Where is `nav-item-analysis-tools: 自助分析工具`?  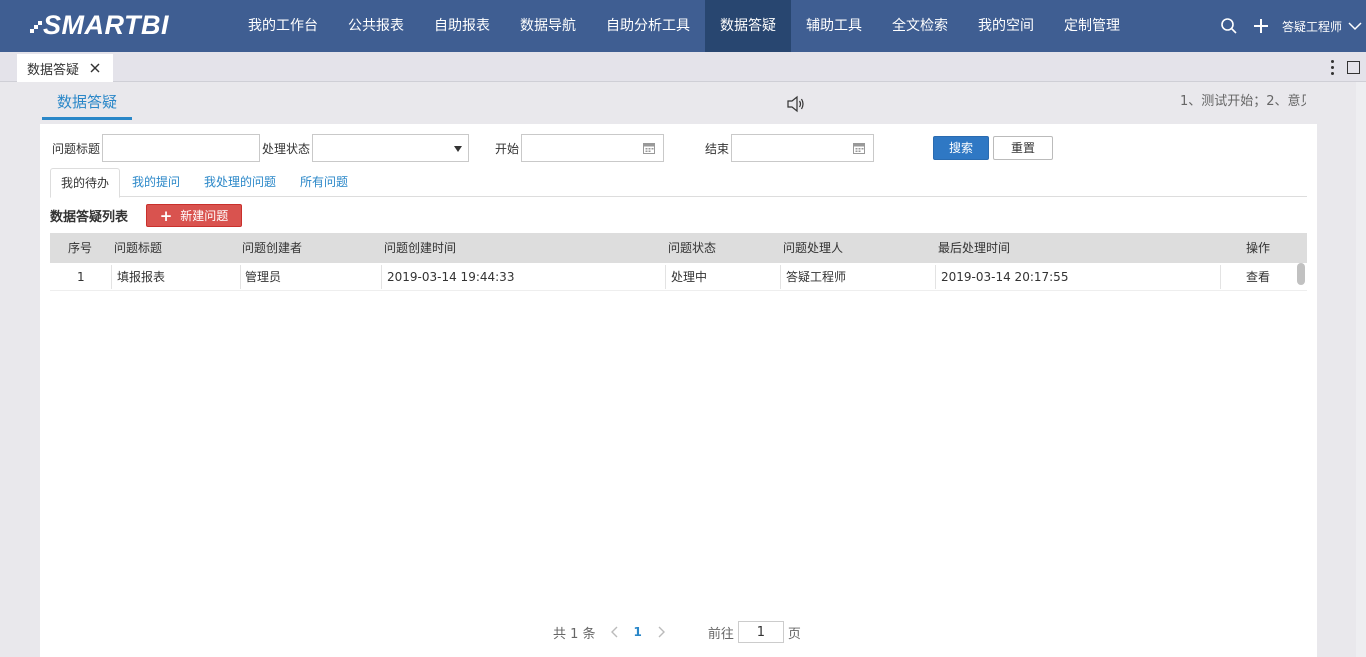 nav-item-analysis-tools: 自助分析工具 is located at coordinates (648, 26).